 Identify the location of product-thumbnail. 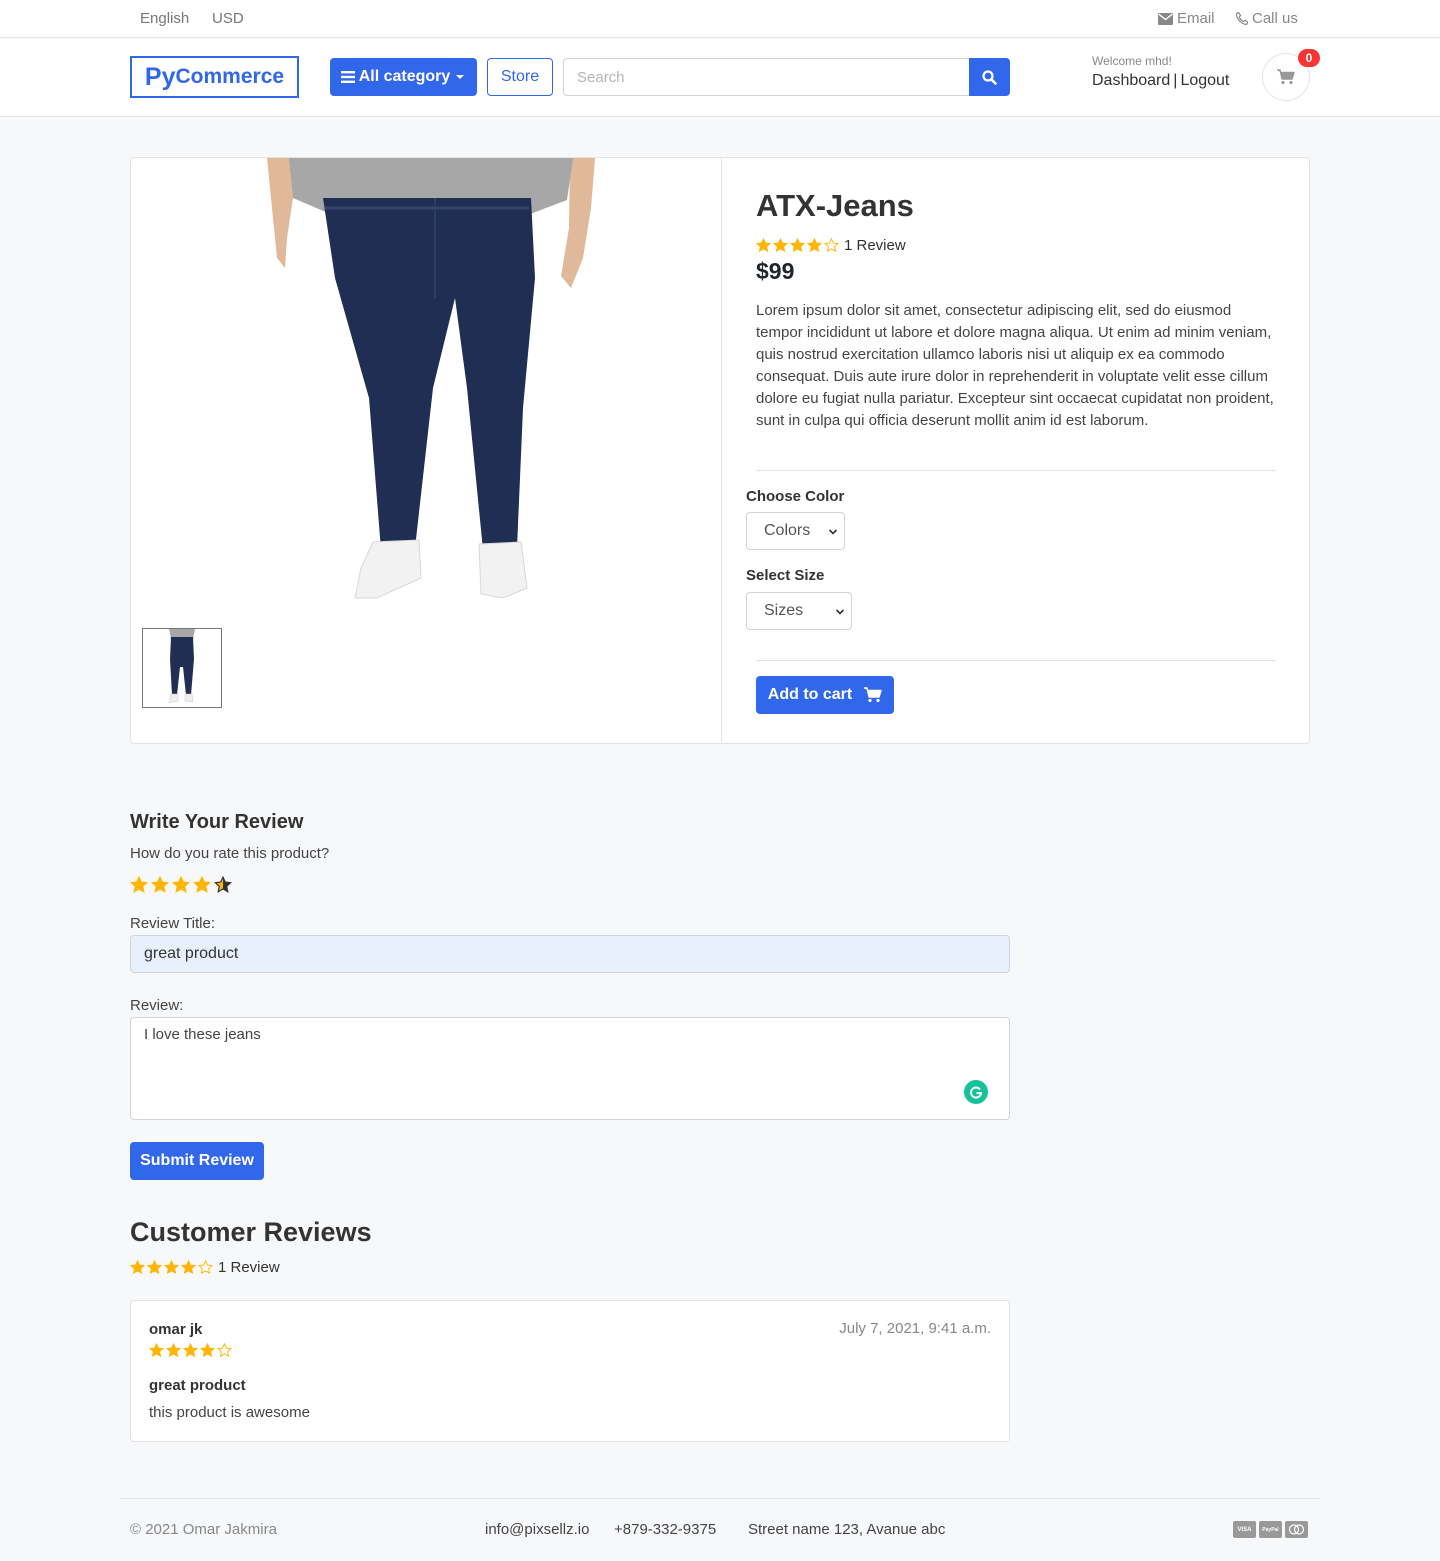
(182, 668).